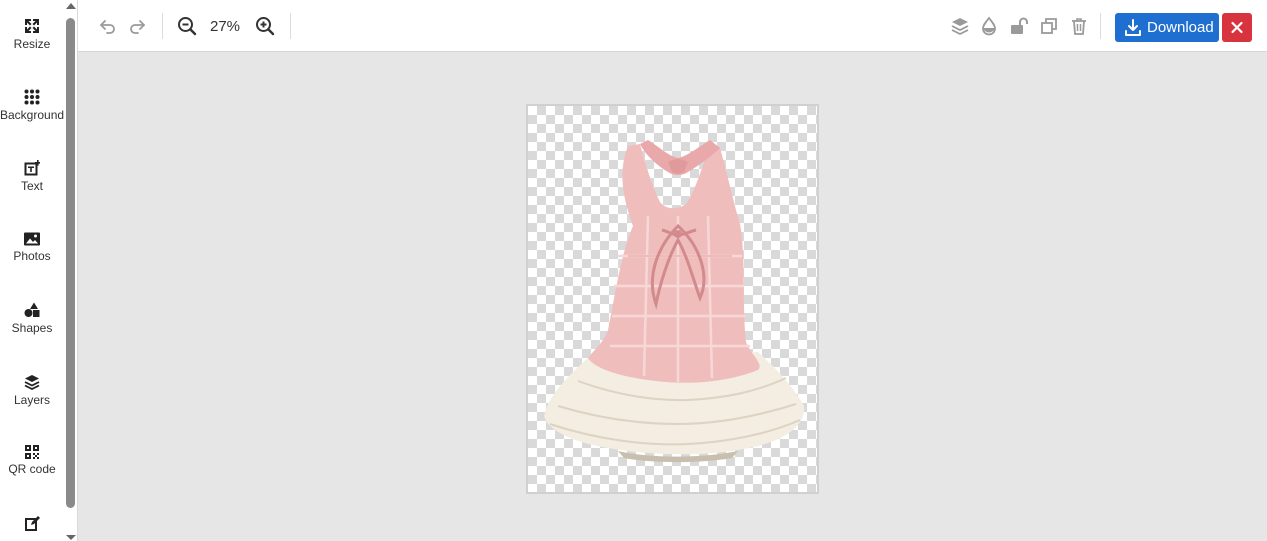 The width and height of the screenshot is (1267, 541). Describe the element at coordinates (108, 26) in the screenshot. I see `undo-icon` at that location.